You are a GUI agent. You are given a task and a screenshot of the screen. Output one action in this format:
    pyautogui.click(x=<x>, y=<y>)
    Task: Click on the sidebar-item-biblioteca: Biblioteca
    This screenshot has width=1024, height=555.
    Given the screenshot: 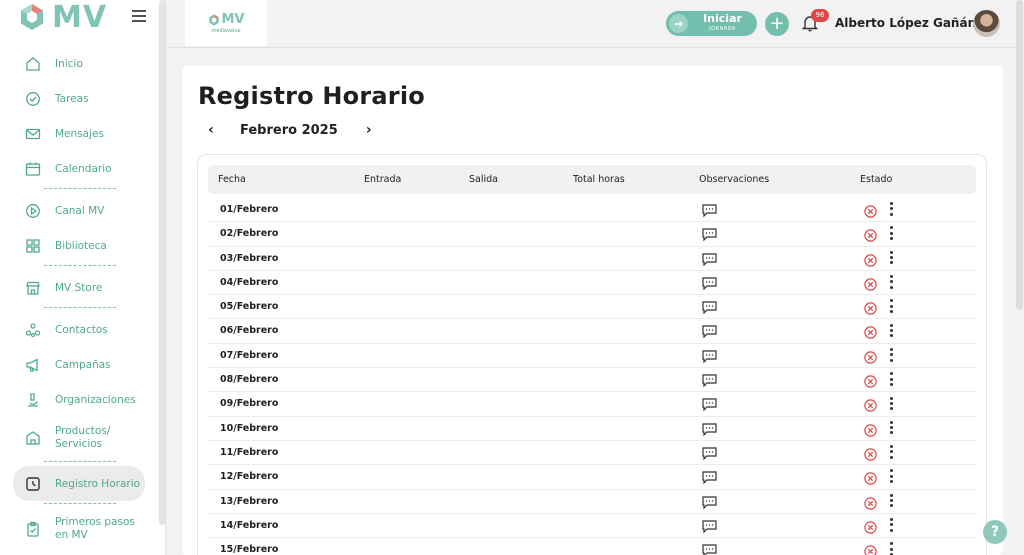 What is the action you would take?
    pyautogui.click(x=79, y=245)
    